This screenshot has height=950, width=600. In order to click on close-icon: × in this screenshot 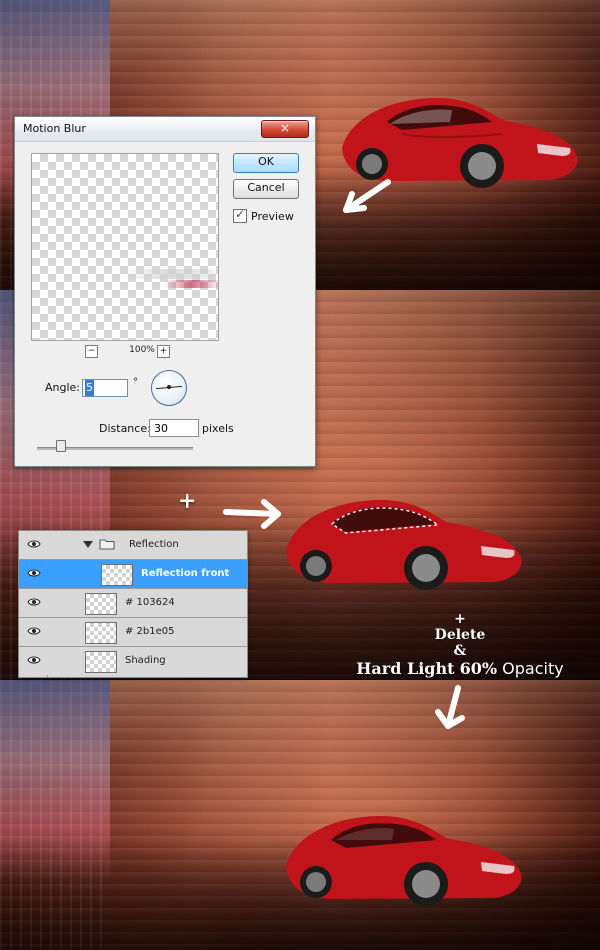, I will do `click(285, 128)`.